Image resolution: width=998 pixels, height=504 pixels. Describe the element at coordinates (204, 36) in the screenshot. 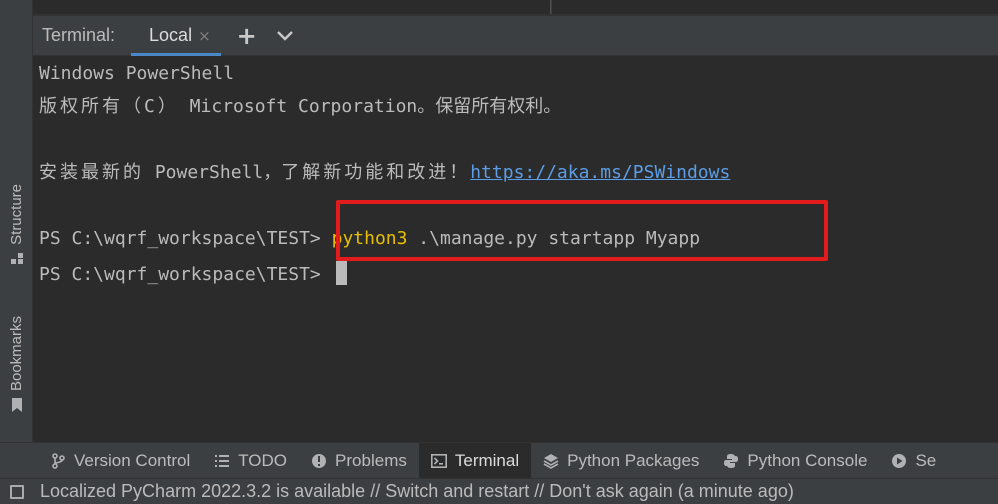

I see `close-icon: ×` at that location.